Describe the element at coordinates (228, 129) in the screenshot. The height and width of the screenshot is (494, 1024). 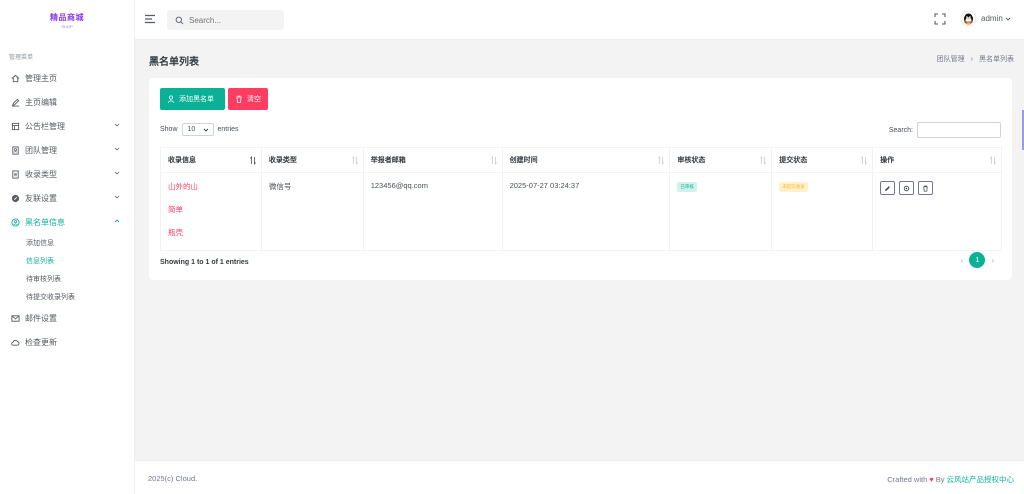
I see `entries-label: entries` at that location.